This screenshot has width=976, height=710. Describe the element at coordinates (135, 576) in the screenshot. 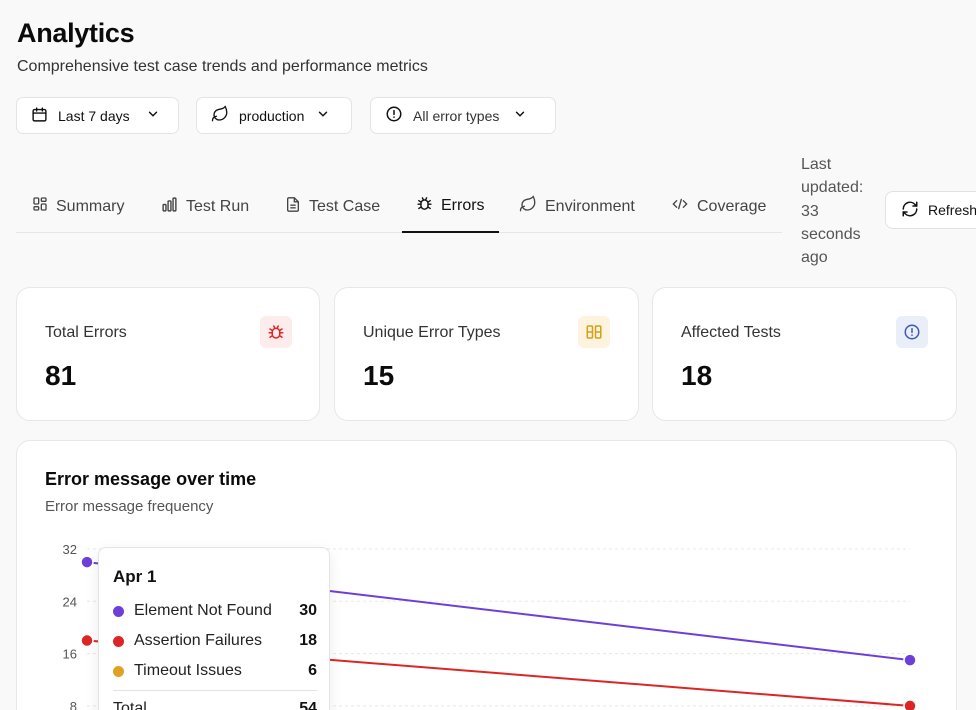

I see `tooltip-date: Apr 1` at that location.